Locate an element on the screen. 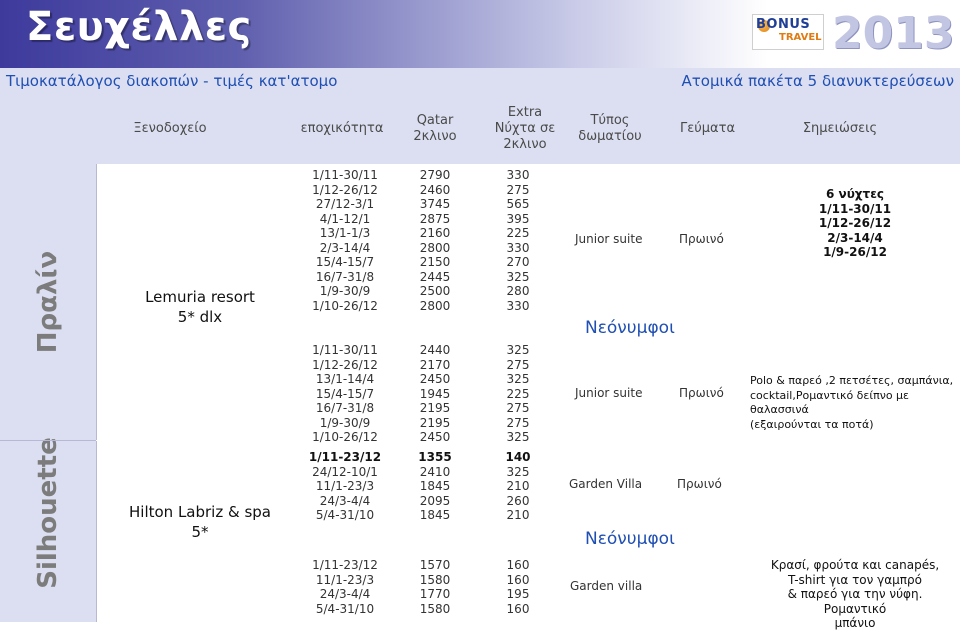 This screenshot has width=960, height=631. side-label-praslin: Πραλίν is located at coordinates (48, 302).